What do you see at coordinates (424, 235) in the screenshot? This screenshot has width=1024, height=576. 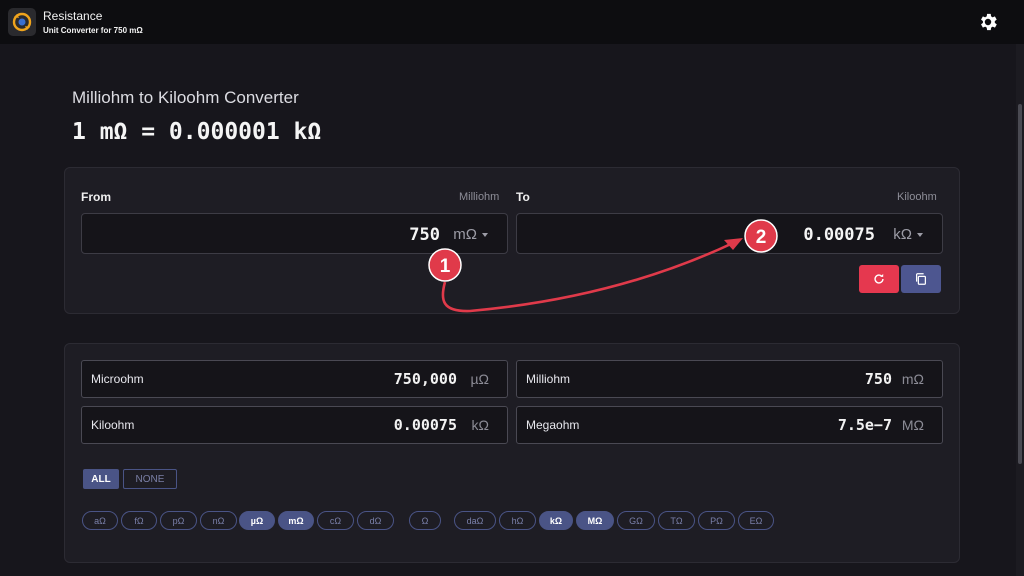 I see `from-value: 750` at bounding box center [424, 235].